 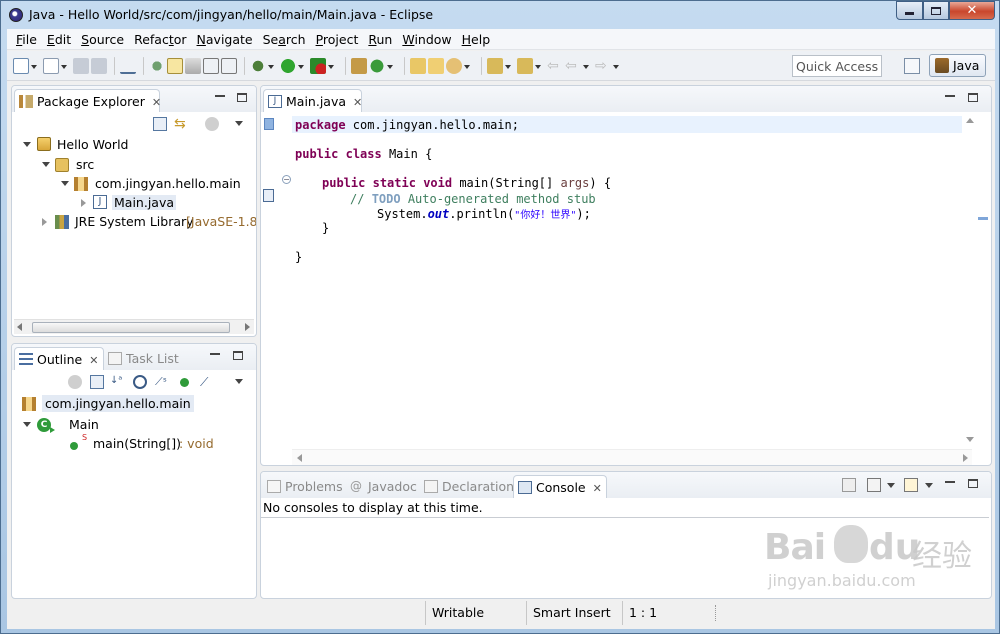 What do you see at coordinates (972, 10) in the screenshot?
I see `close-button: ✕` at bounding box center [972, 10].